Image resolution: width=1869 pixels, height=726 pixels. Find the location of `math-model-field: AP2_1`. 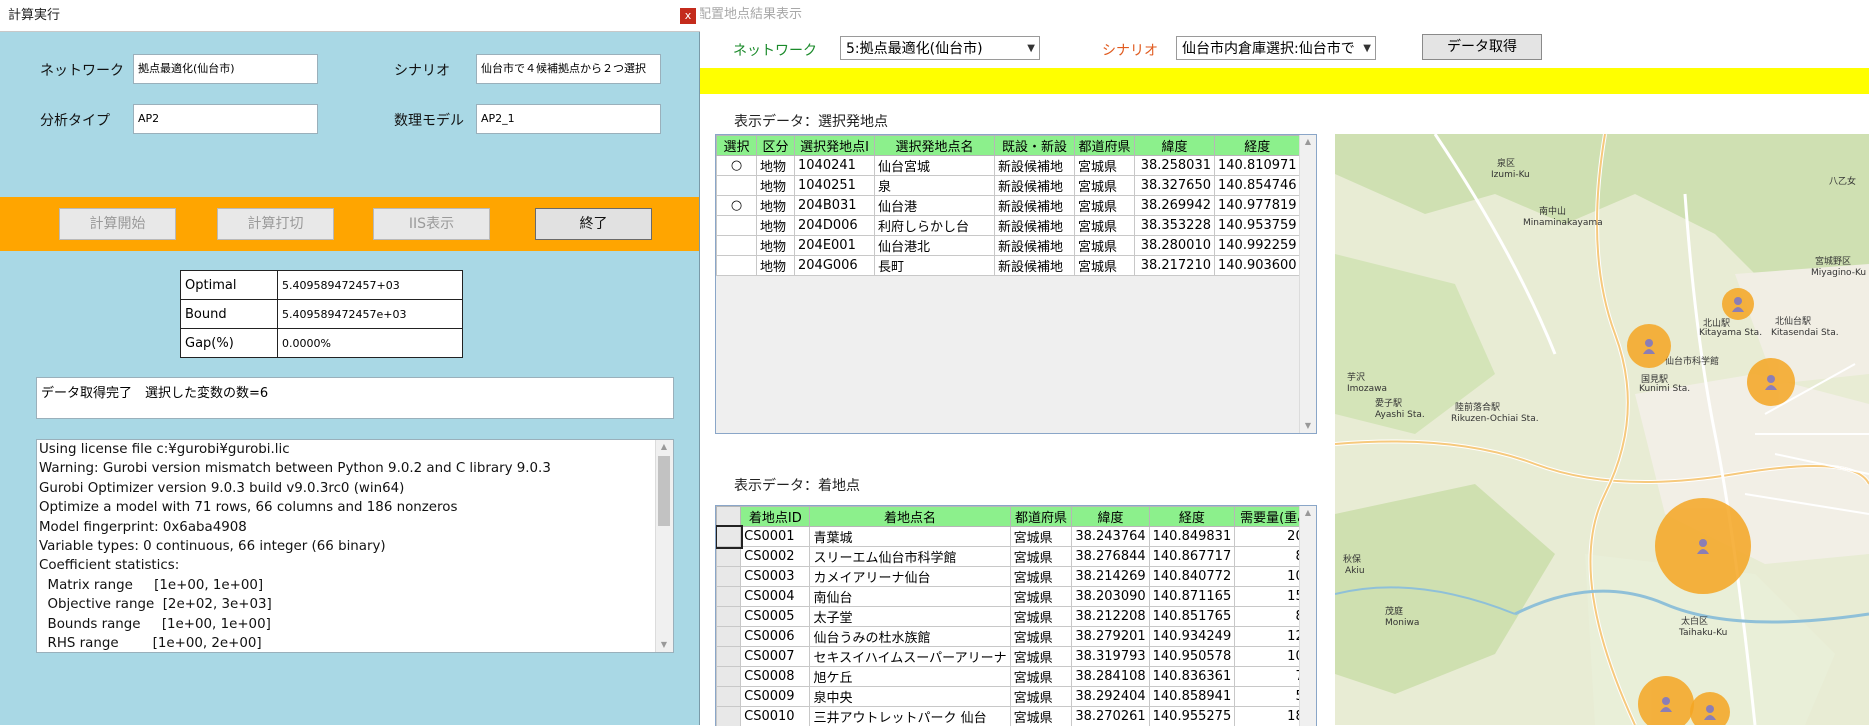

math-model-field: AP2_1 is located at coordinates (568, 119).